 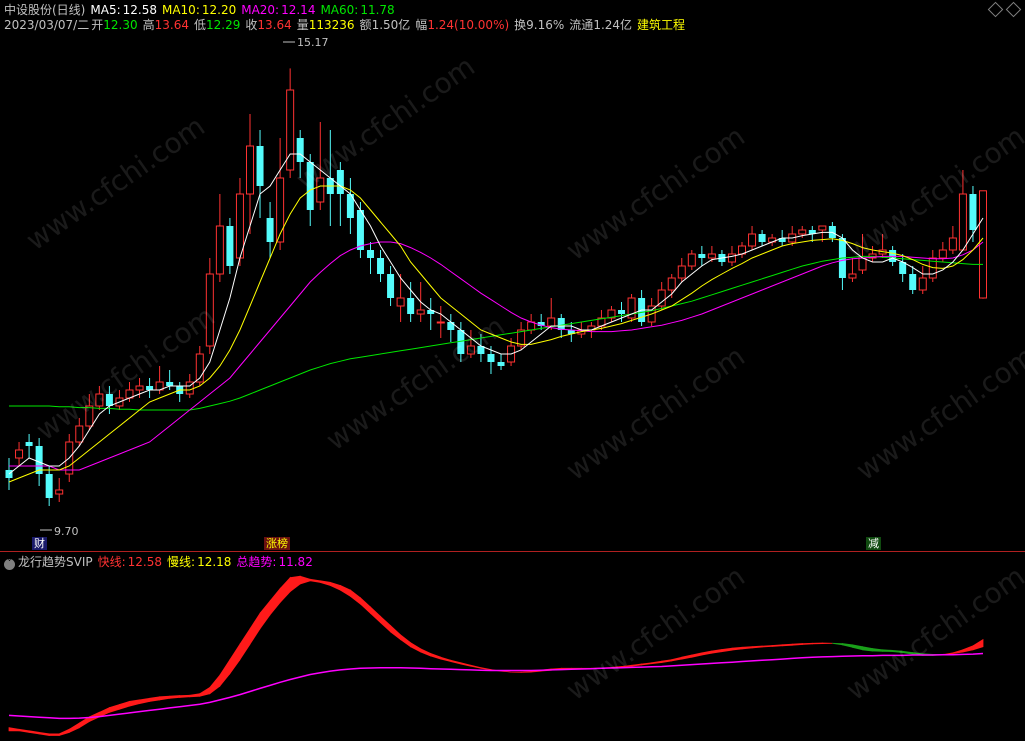 I want to click on tag-jian: 减, so click(x=873, y=543).